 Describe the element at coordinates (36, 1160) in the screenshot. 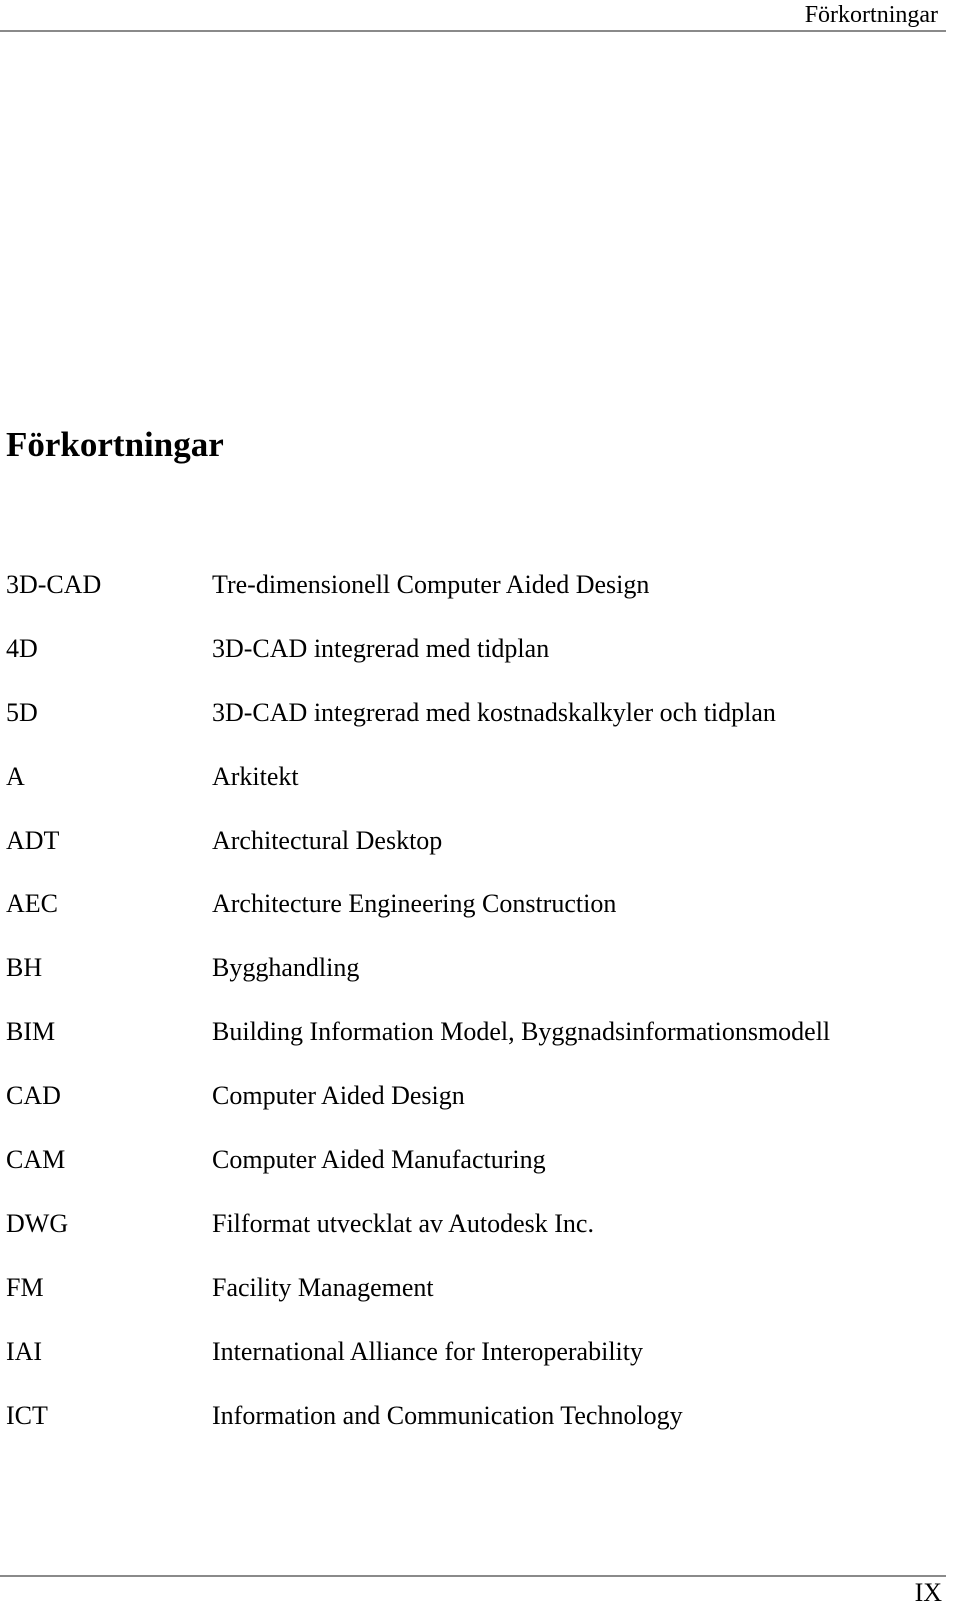

I see `abbreviation-term: CAM` at that location.